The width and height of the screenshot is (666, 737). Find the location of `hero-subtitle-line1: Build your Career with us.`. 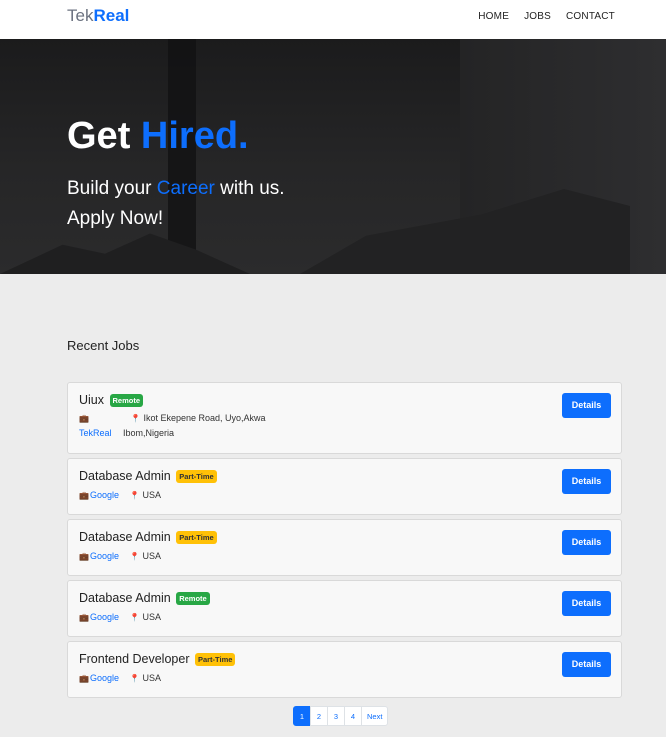

hero-subtitle-line1: Build your Career with us. is located at coordinates (176, 188).